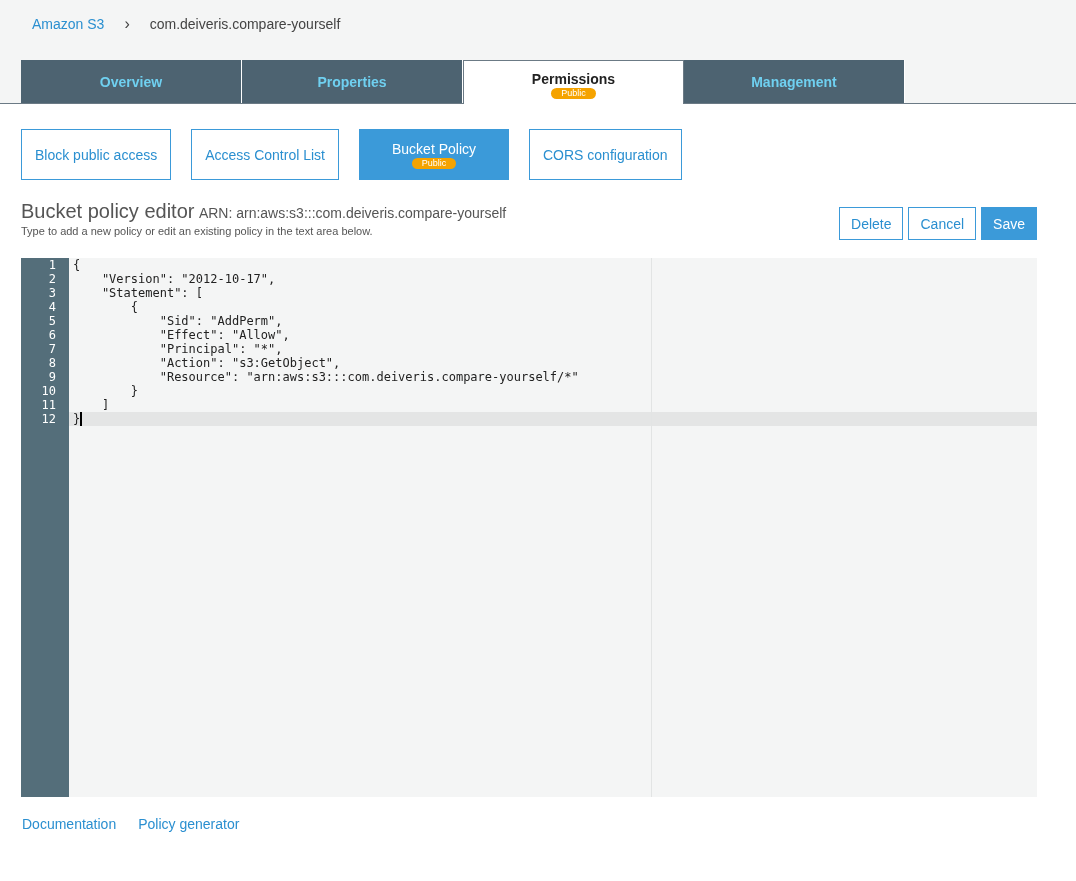 This screenshot has width=1076, height=881. I want to click on subtab-button: CORS configuration, so click(605, 154).